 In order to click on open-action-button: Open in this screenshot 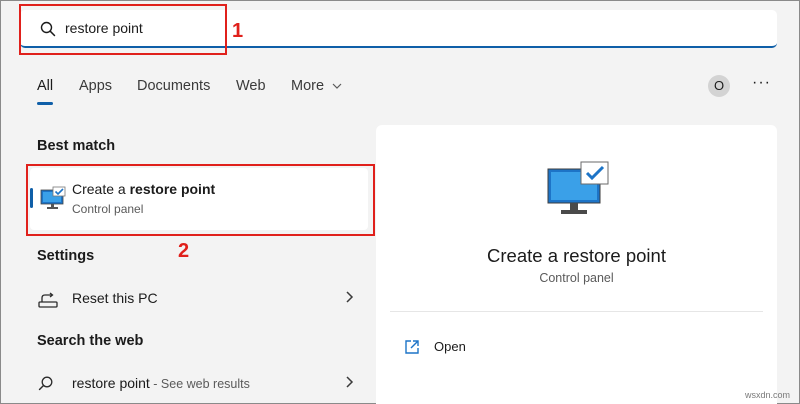, I will do `click(504, 348)`.